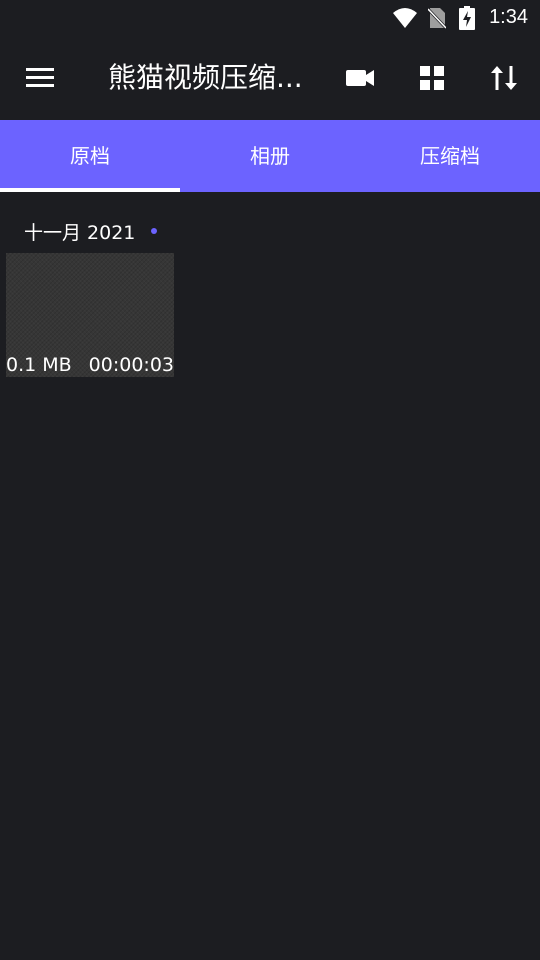 This screenshot has width=540, height=960. What do you see at coordinates (42, 78) in the screenshot?
I see `hamburger-menu-icon` at bounding box center [42, 78].